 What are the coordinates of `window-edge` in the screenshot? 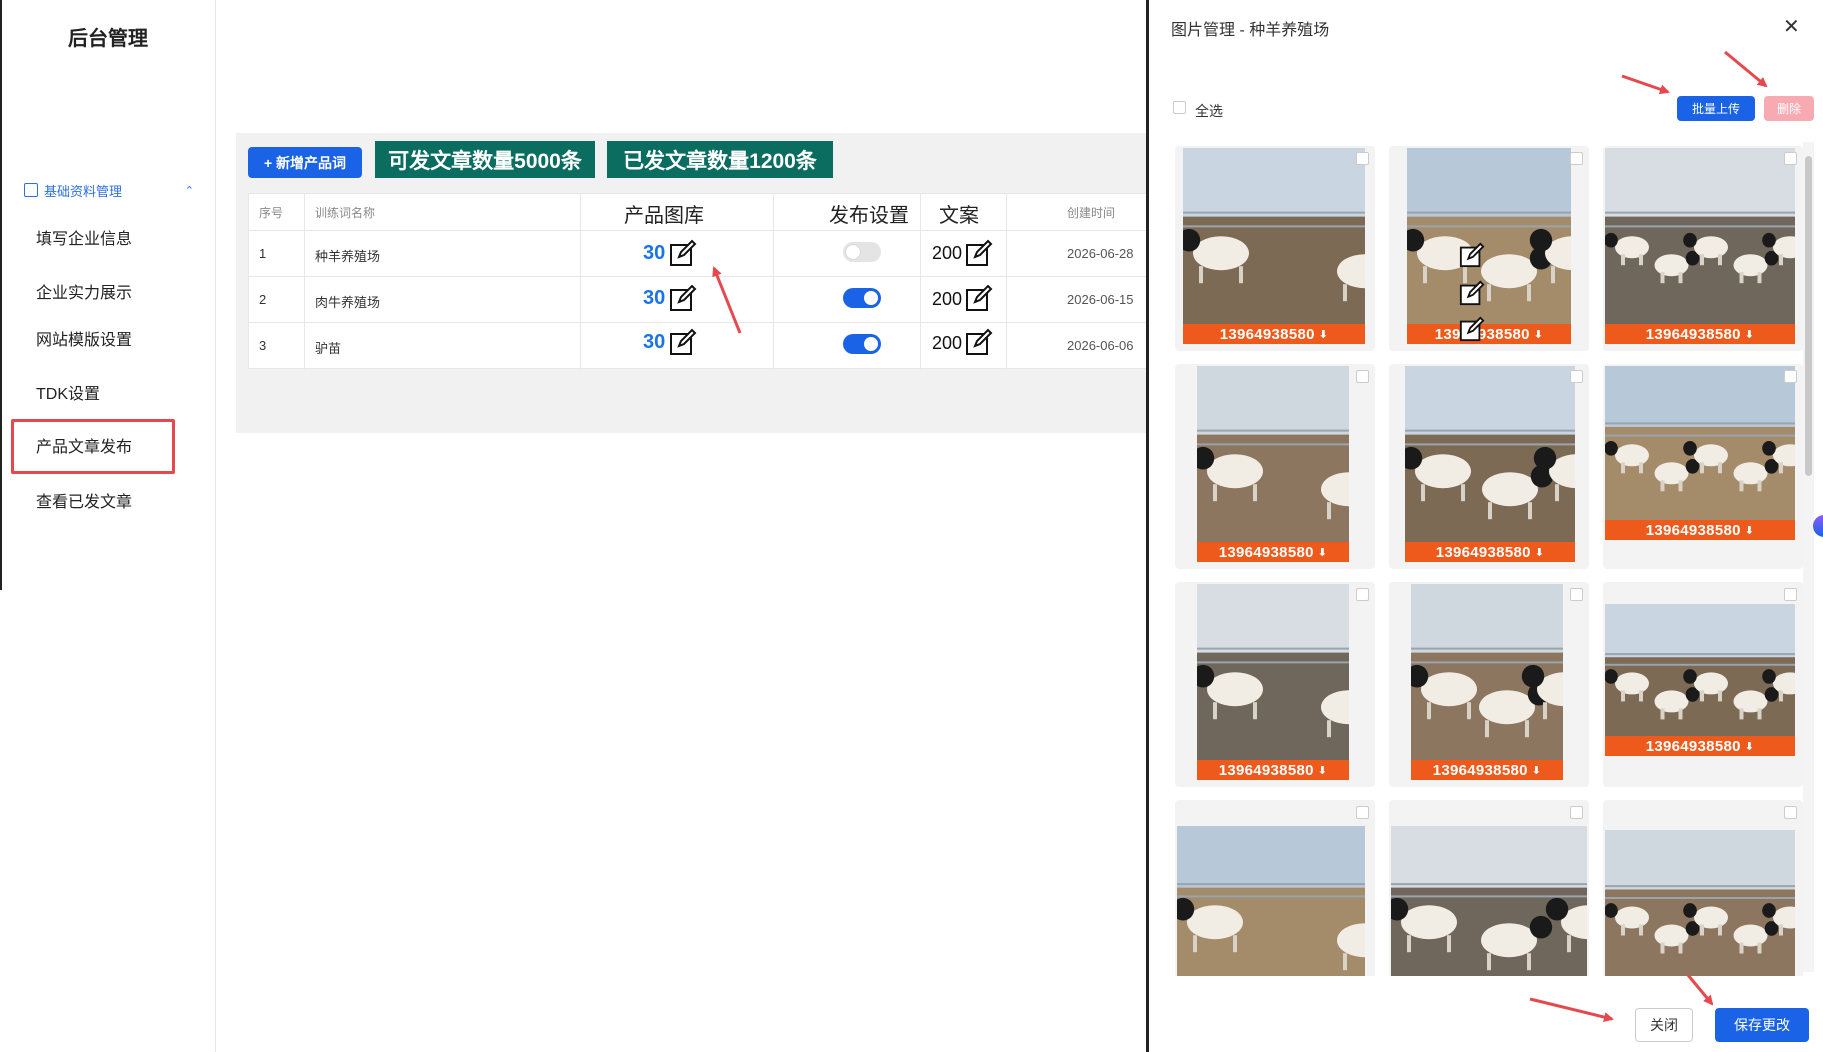 It's located at (1, 295).